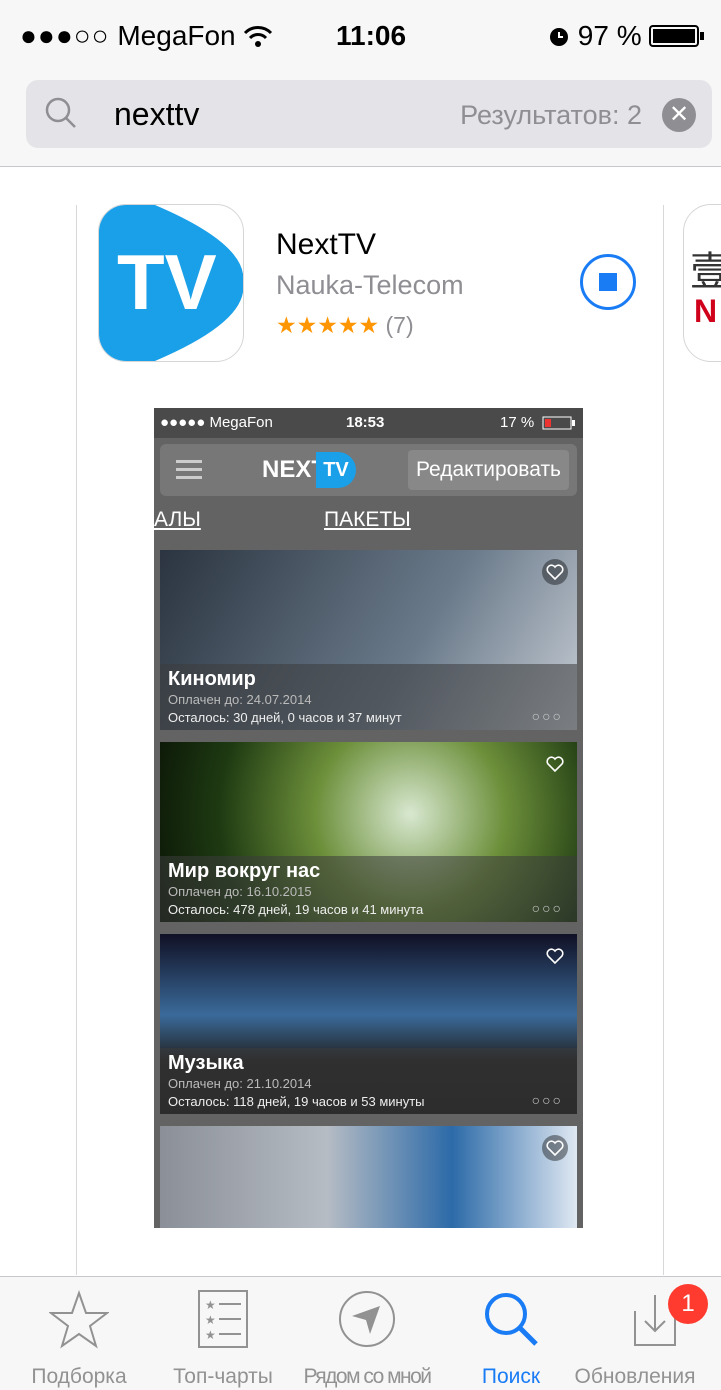 This screenshot has height=1390, width=721. Describe the element at coordinates (167, 282) in the screenshot. I see `tv-logo-text: TV` at that location.